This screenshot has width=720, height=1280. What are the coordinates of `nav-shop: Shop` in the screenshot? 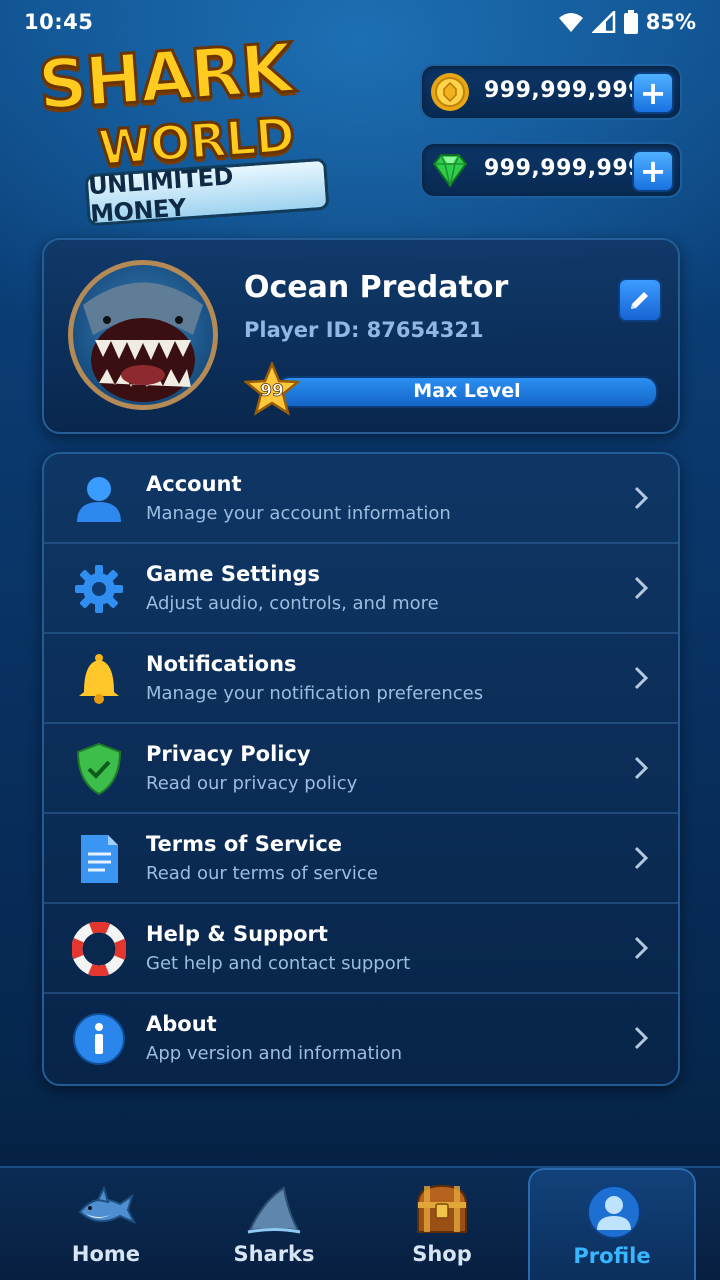 It's located at (442, 1224).